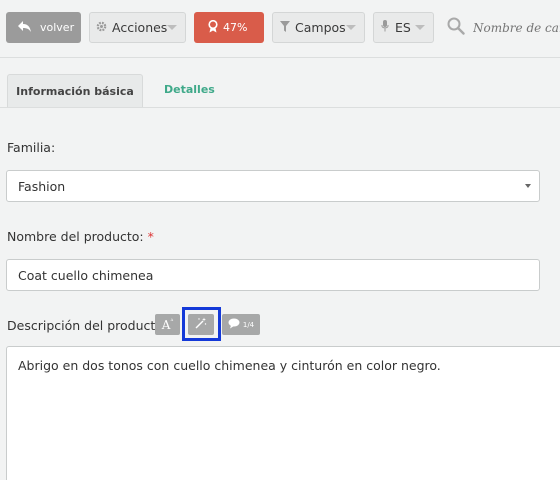 This screenshot has height=480, width=560. Describe the element at coordinates (456, 28) in the screenshot. I see `search-icon` at that location.